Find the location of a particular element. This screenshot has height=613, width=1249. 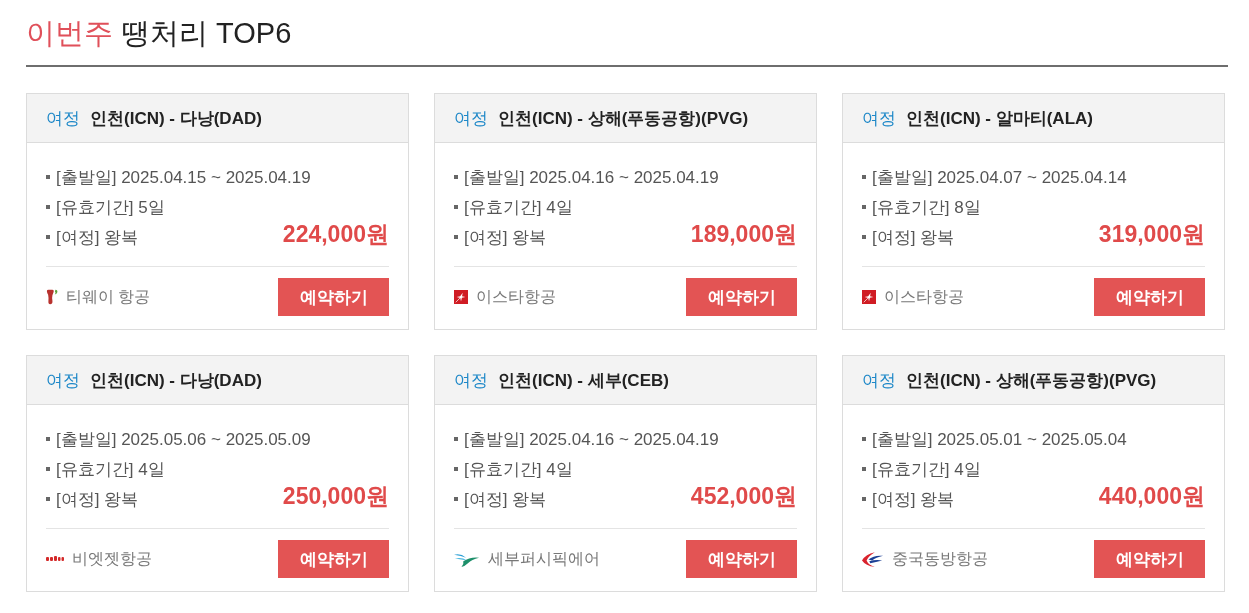

detail-text: [출발일] 2025.04.07 ~ 2025.04.14 is located at coordinates (999, 177).